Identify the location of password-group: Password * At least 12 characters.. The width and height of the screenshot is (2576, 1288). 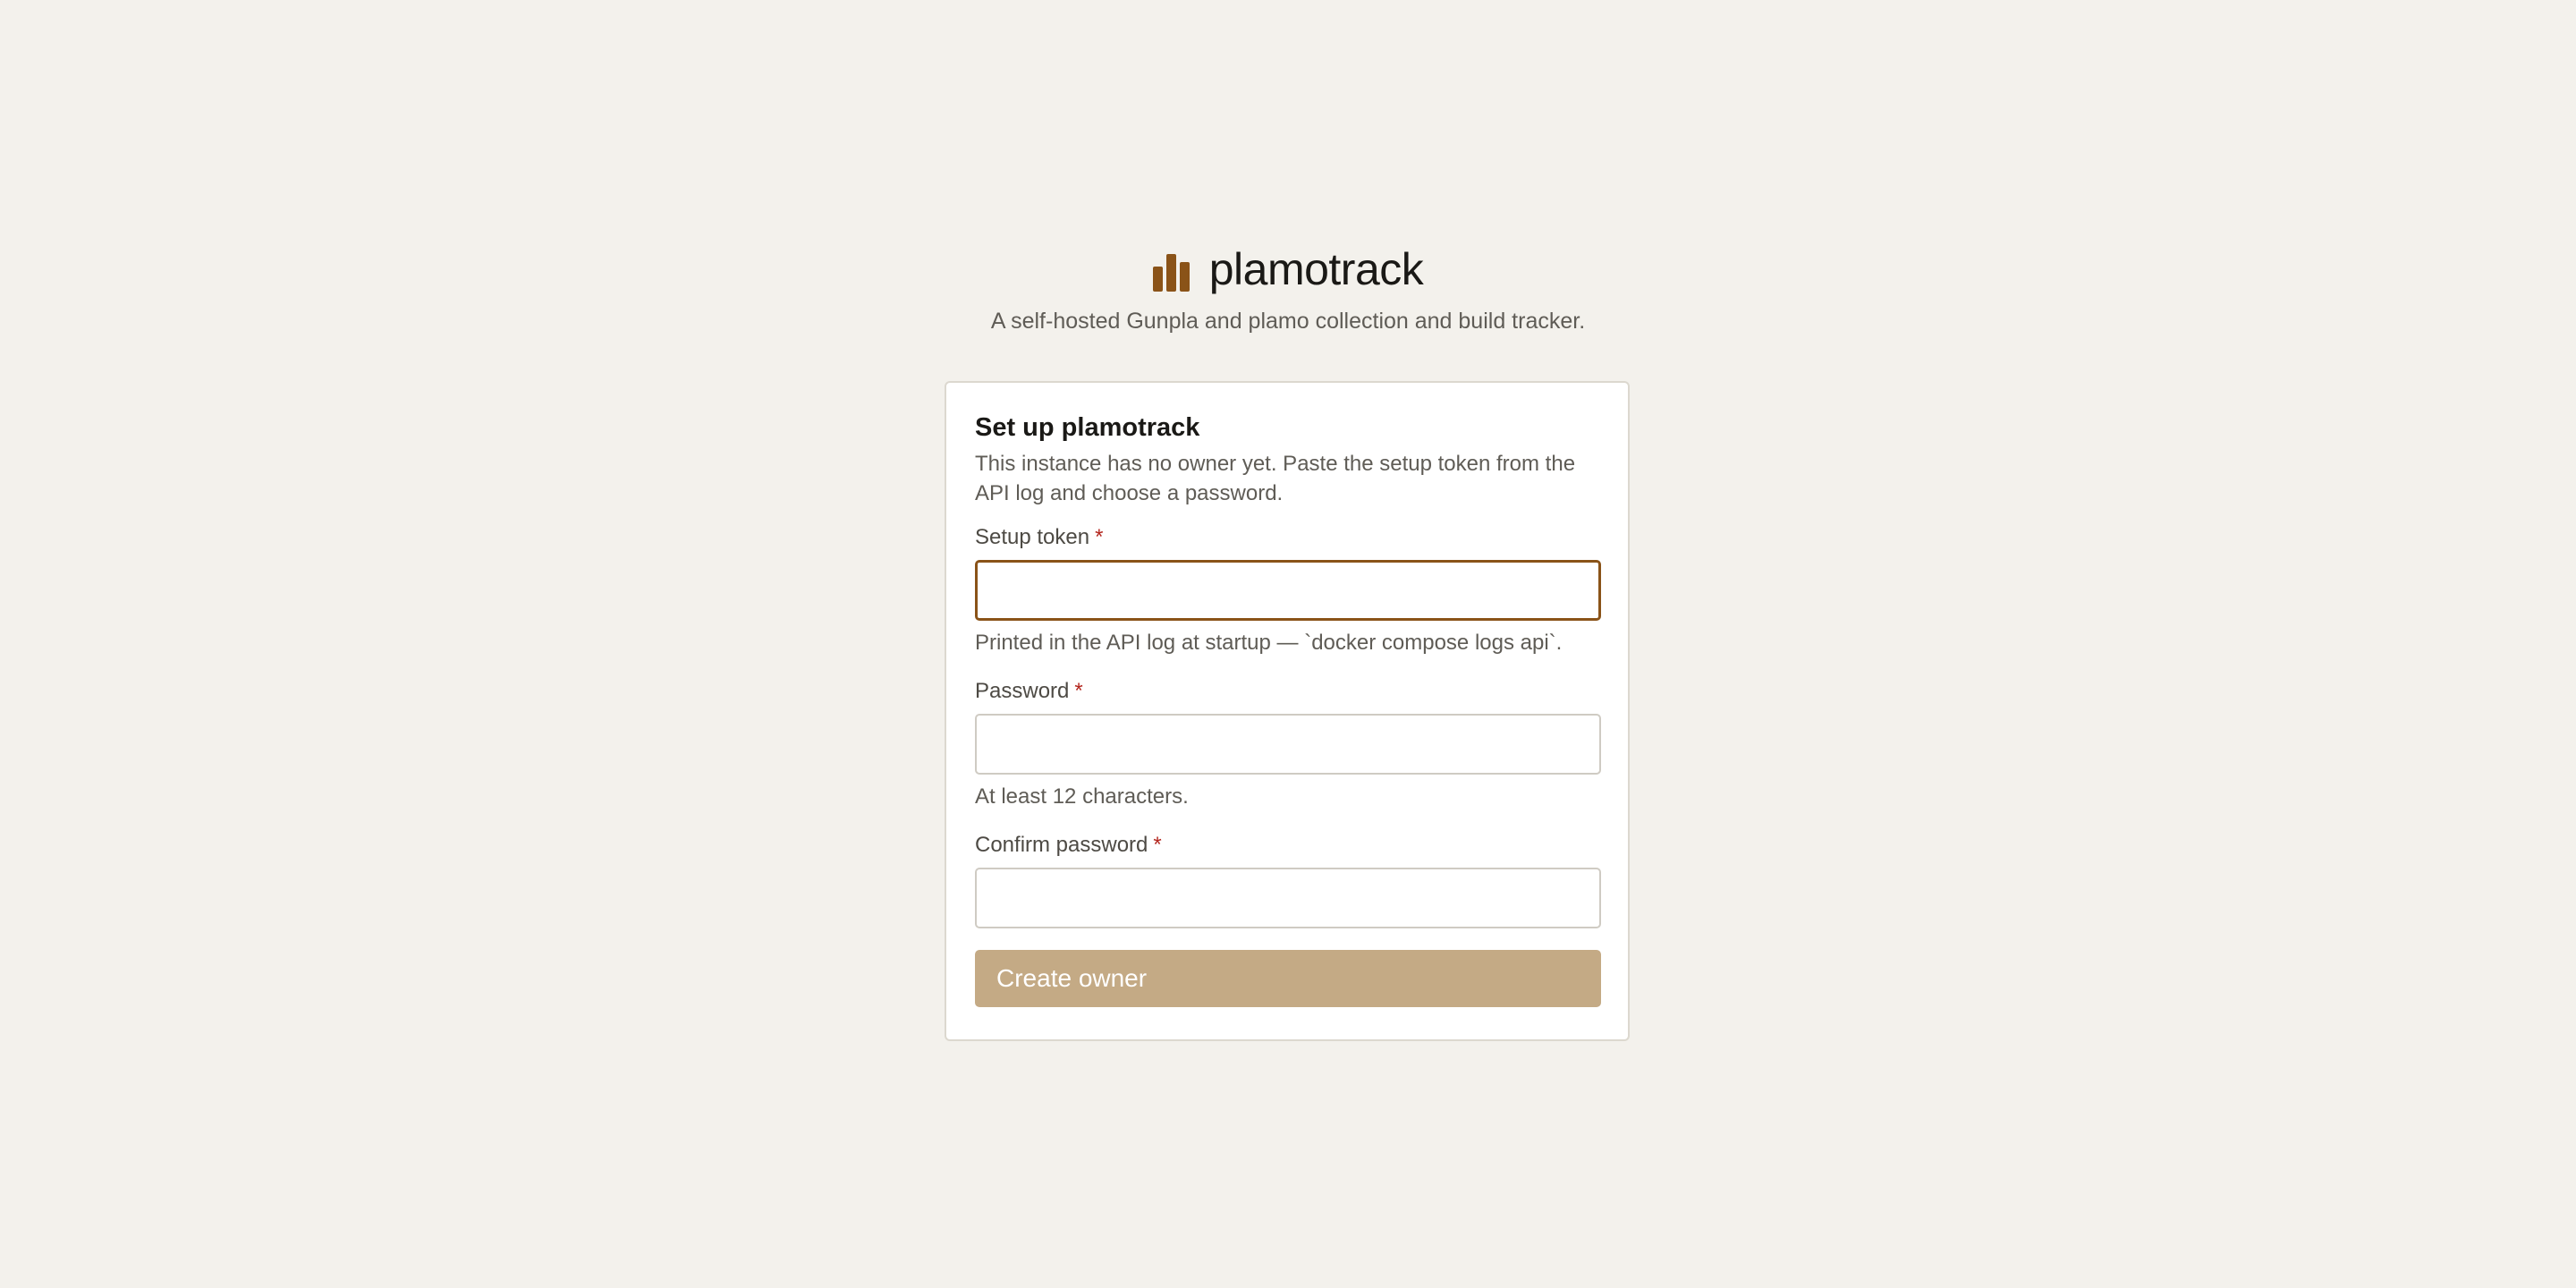
(1288, 744).